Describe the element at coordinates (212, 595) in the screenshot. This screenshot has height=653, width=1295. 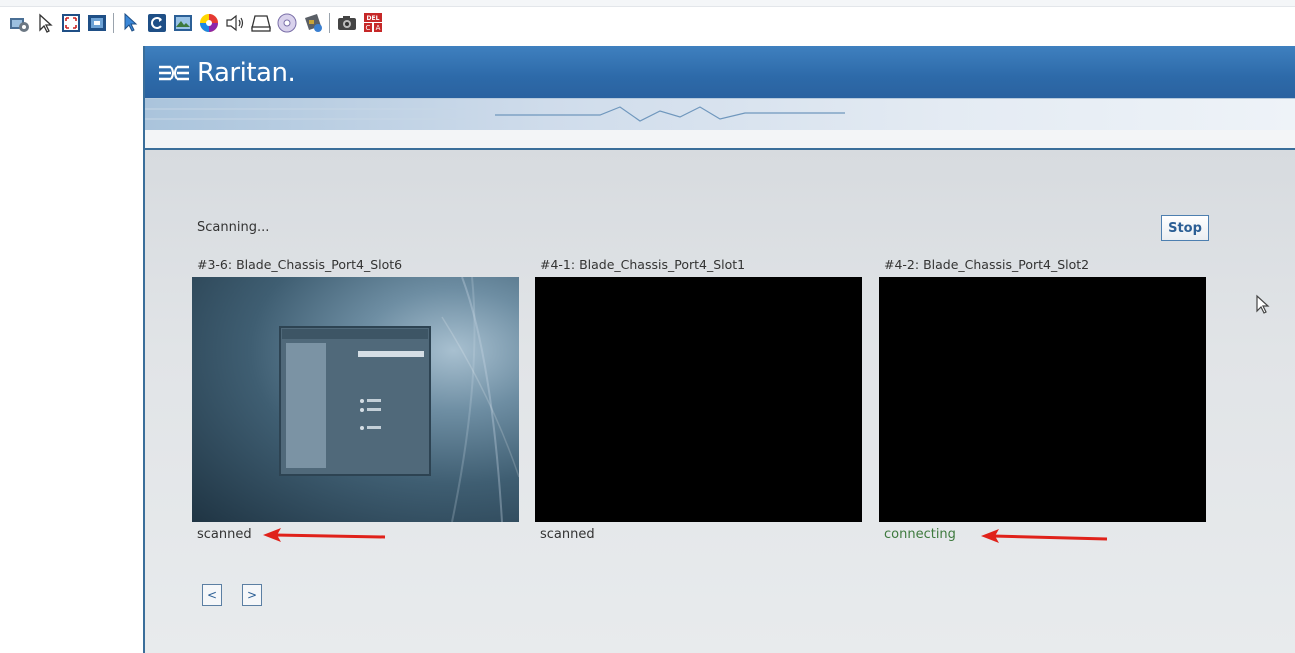
I see `previous-page-button: <` at that location.